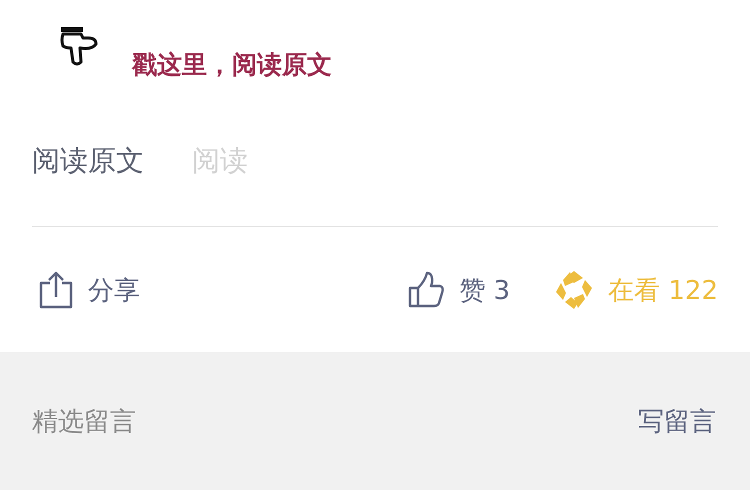  Describe the element at coordinates (677, 421) in the screenshot. I see `write-comment-link: 写留言` at that location.